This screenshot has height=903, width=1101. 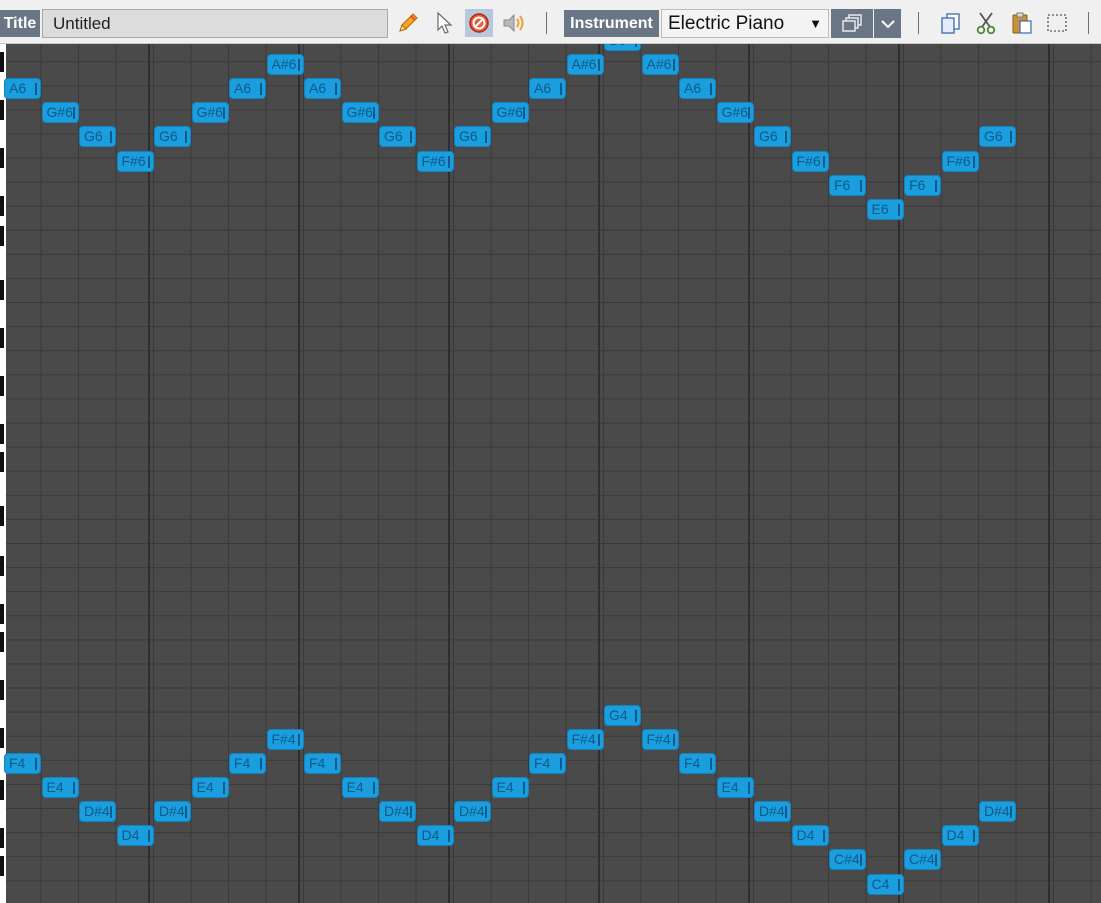 I want to click on layers-icon, so click(x=852, y=22).